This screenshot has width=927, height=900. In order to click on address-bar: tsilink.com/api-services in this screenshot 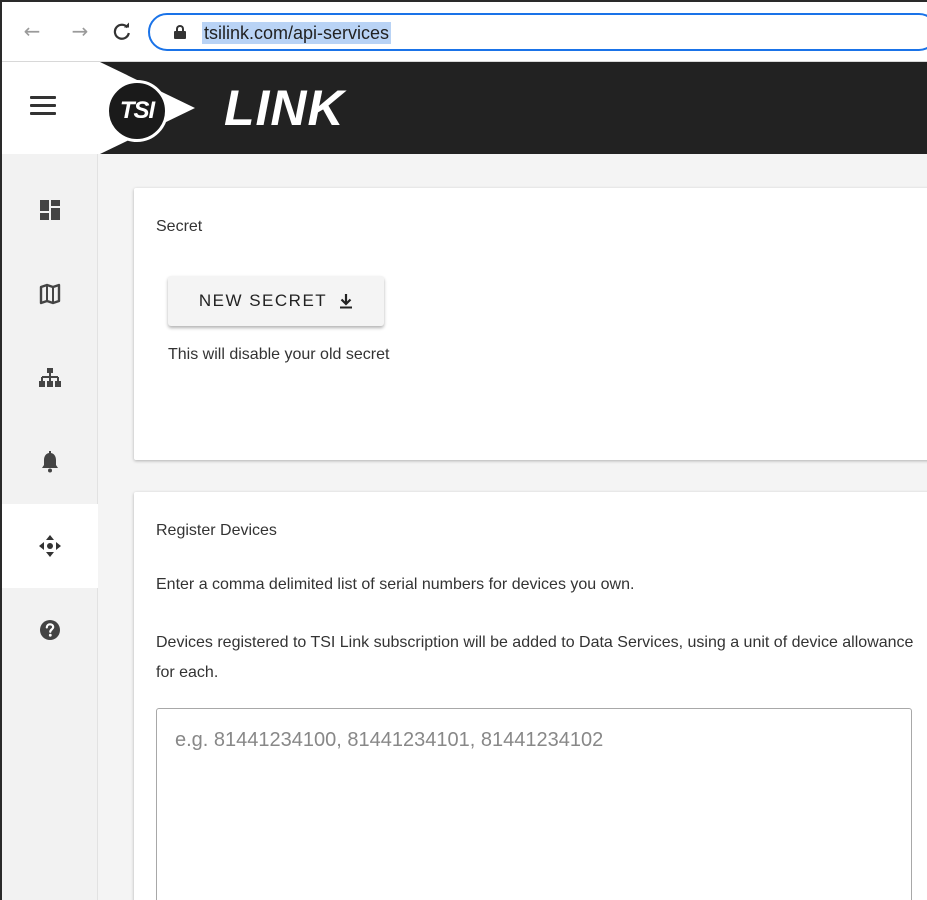, I will do `click(537, 32)`.